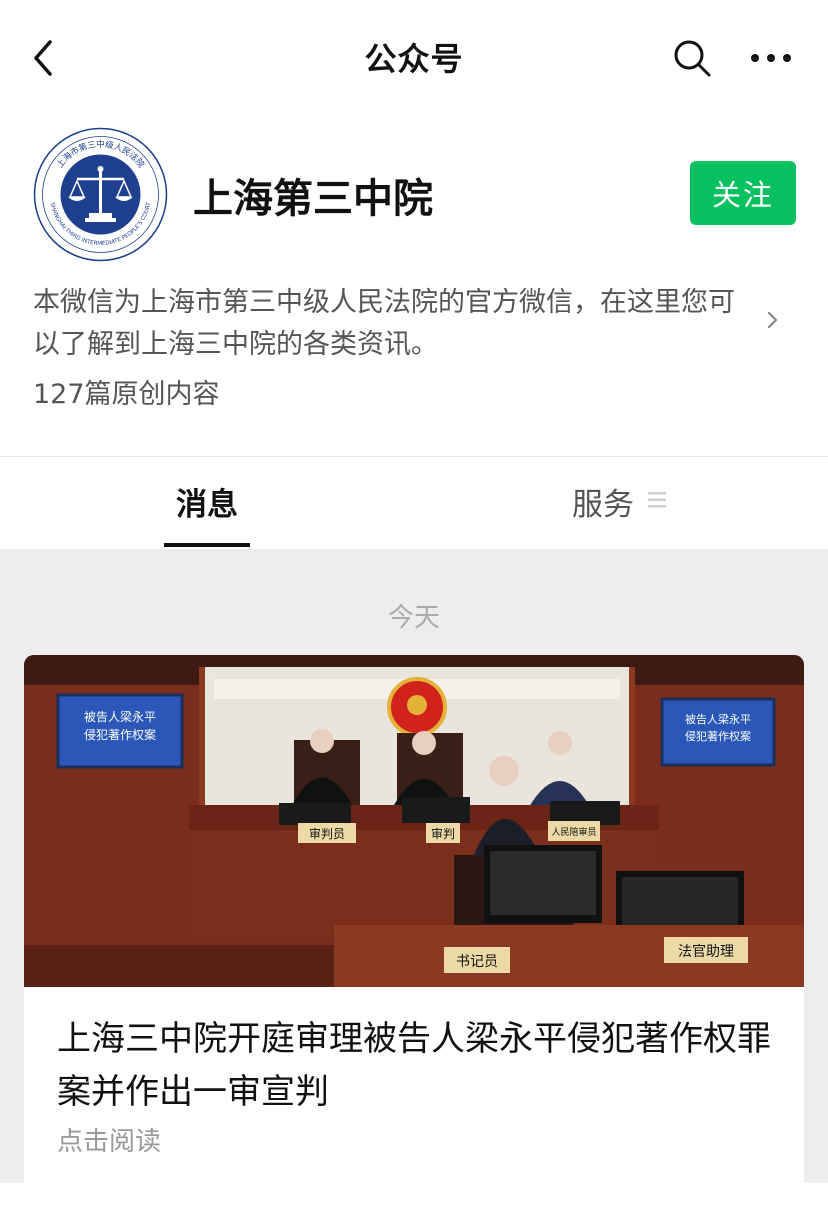  I want to click on sign-juror: 人民陪审员, so click(573, 832).